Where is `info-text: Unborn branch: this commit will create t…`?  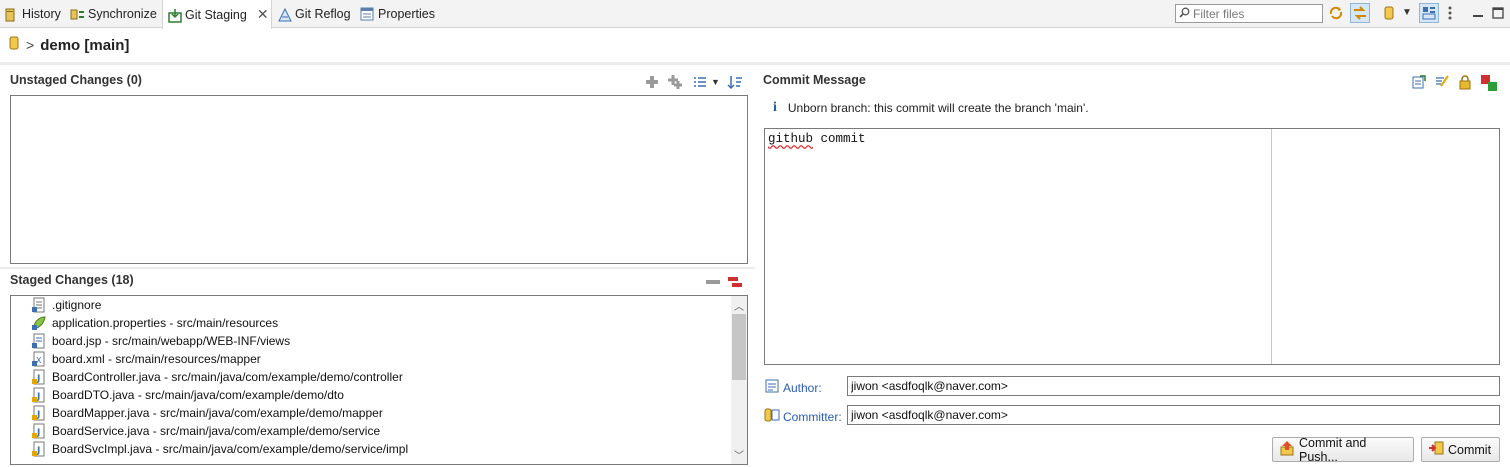 info-text: Unborn branch: this commit will create t… is located at coordinates (938, 108).